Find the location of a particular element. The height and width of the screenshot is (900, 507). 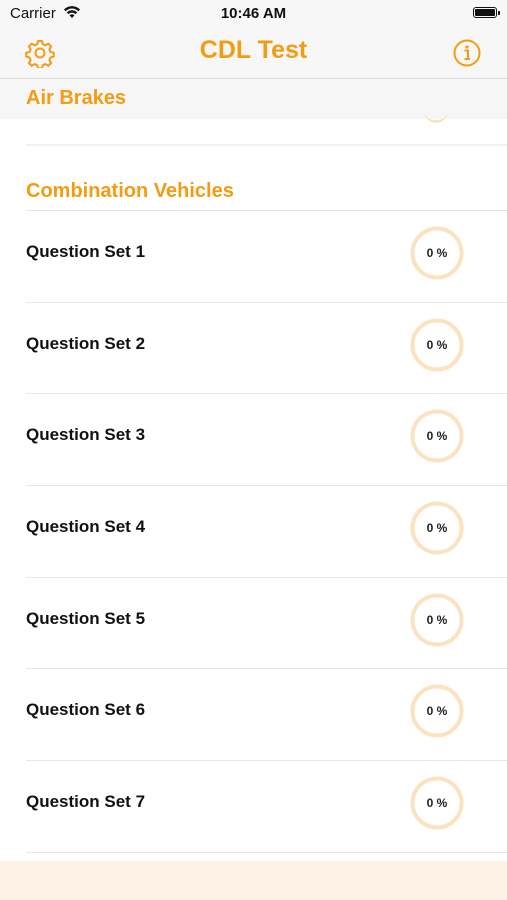

question-set-label: Question Set 6 is located at coordinates (86, 710).